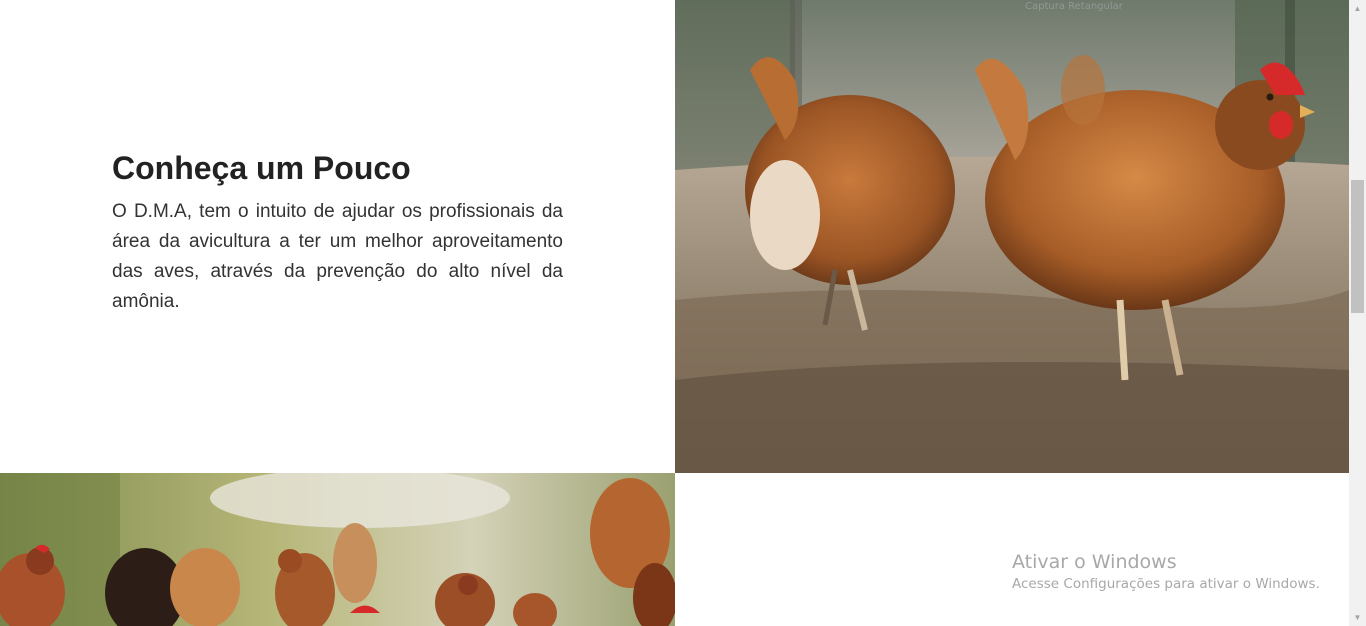  I want to click on image-caption-text: Captura Retangular, so click(1074, 6).